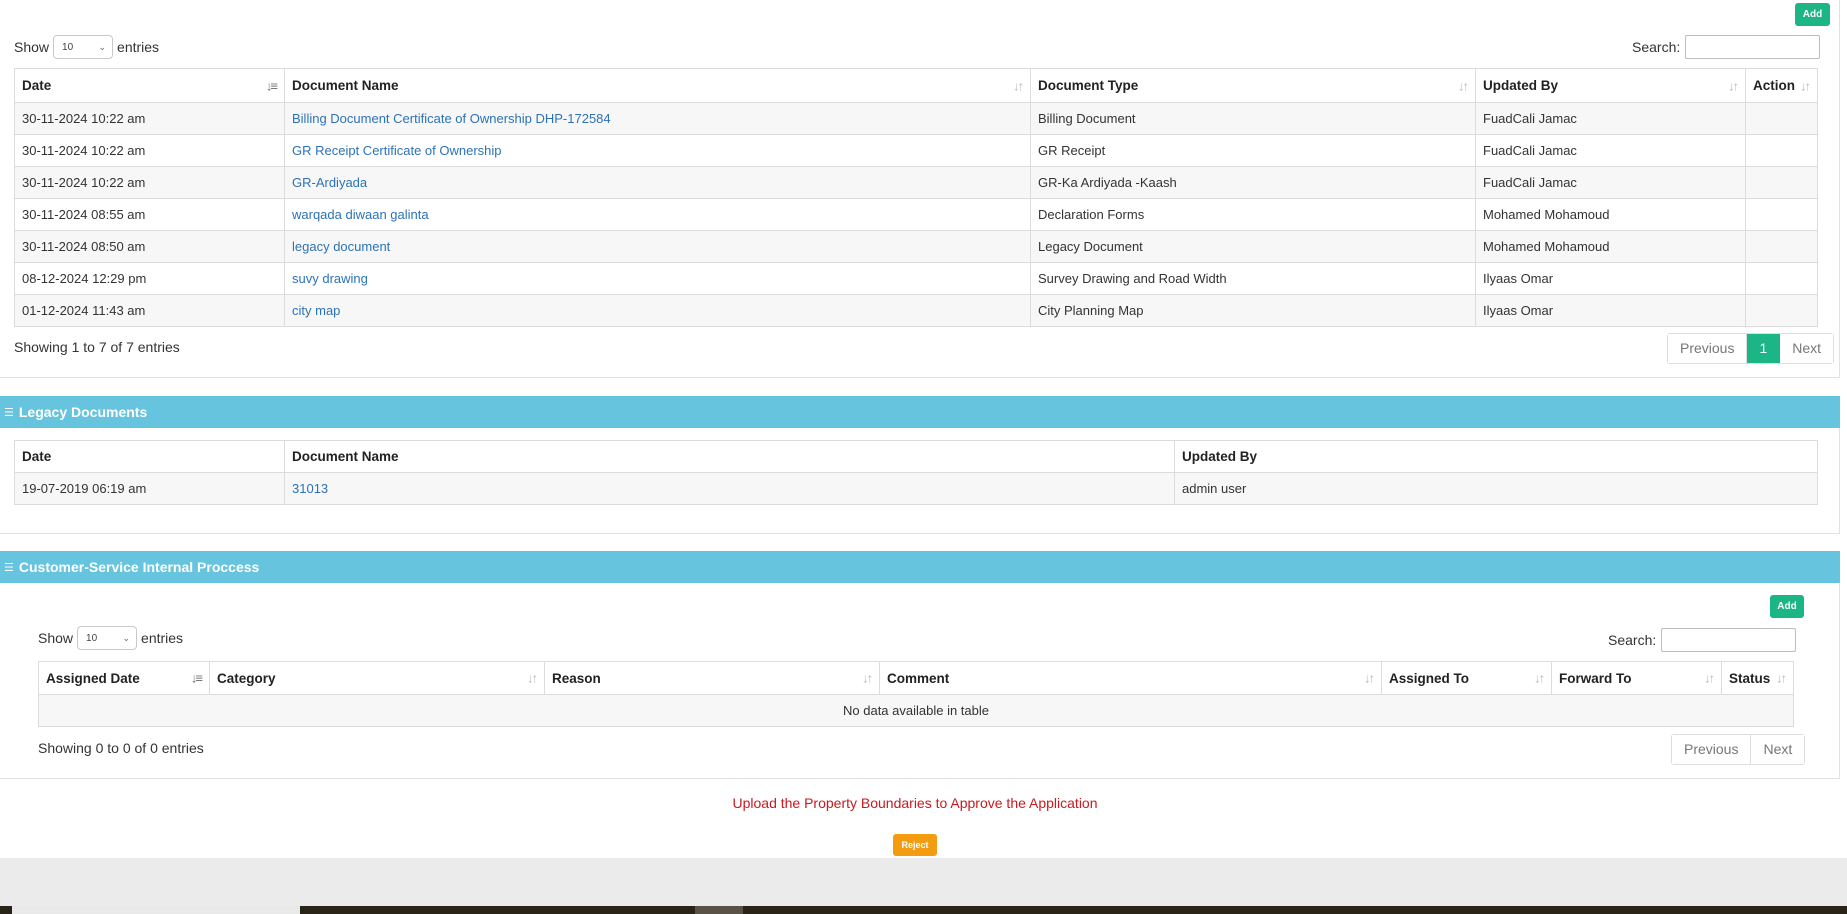 The height and width of the screenshot is (914, 1847). Describe the element at coordinates (316, 310) in the screenshot. I see `document-link: city map` at that location.